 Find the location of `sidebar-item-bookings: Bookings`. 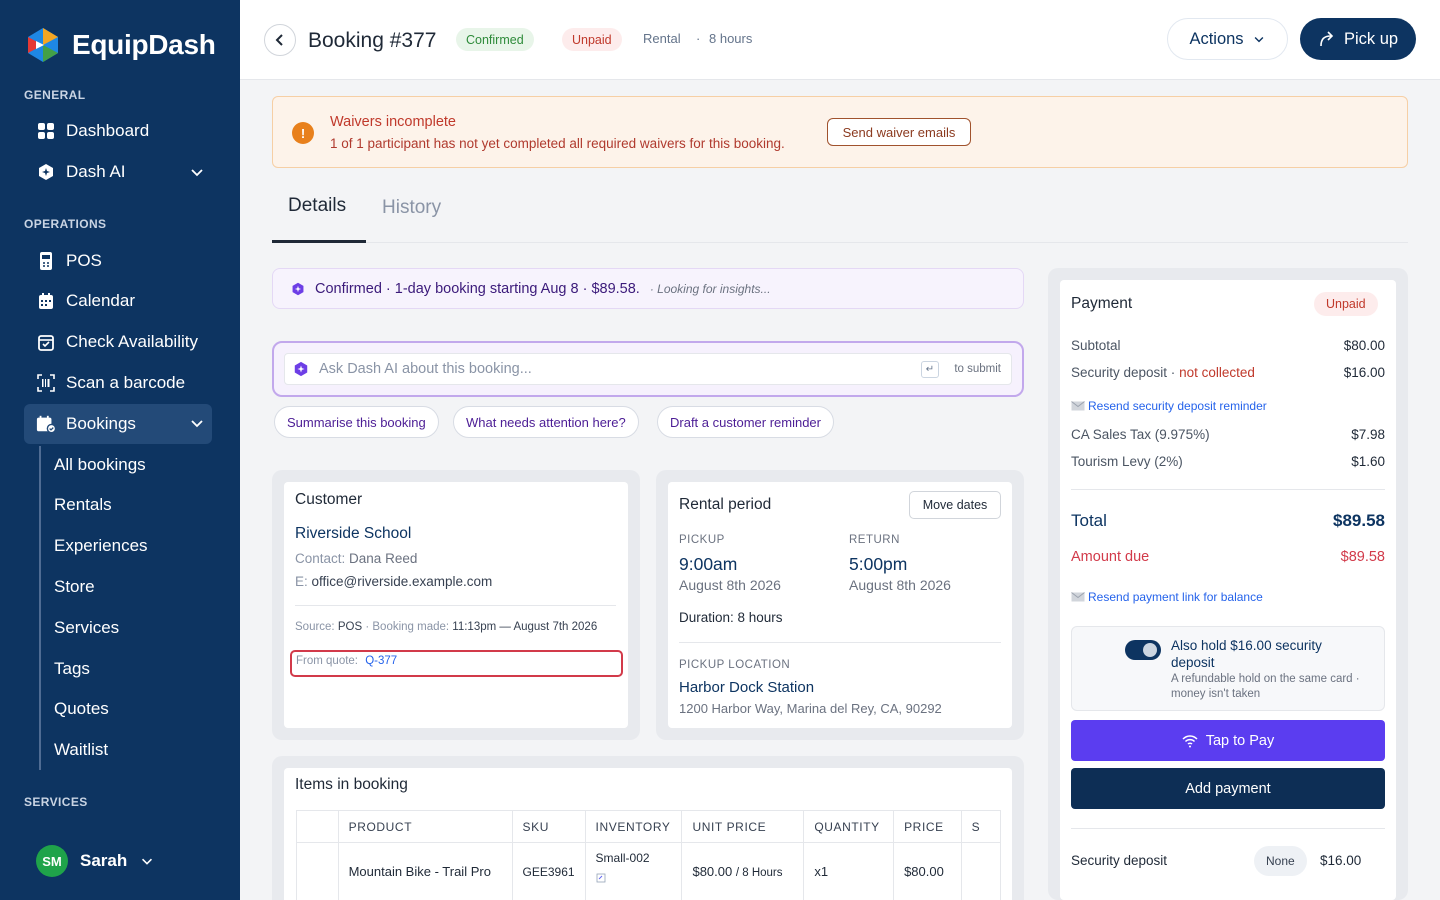

sidebar-item-bookings: Bookings is located at coordinates (118, 424).